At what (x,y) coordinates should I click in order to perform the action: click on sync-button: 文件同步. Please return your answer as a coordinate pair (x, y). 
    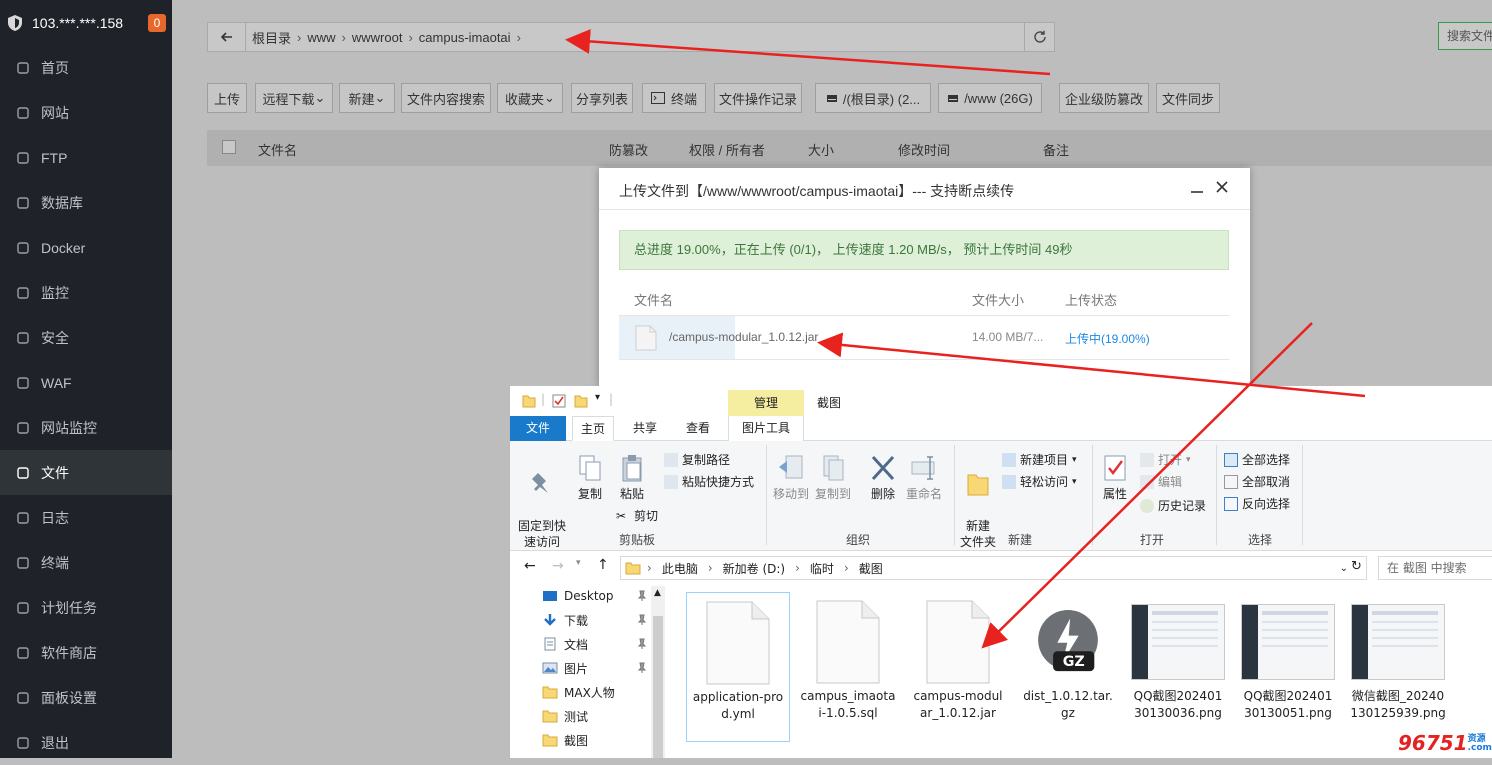
    Looking at the image, I should click on (1188, 98).